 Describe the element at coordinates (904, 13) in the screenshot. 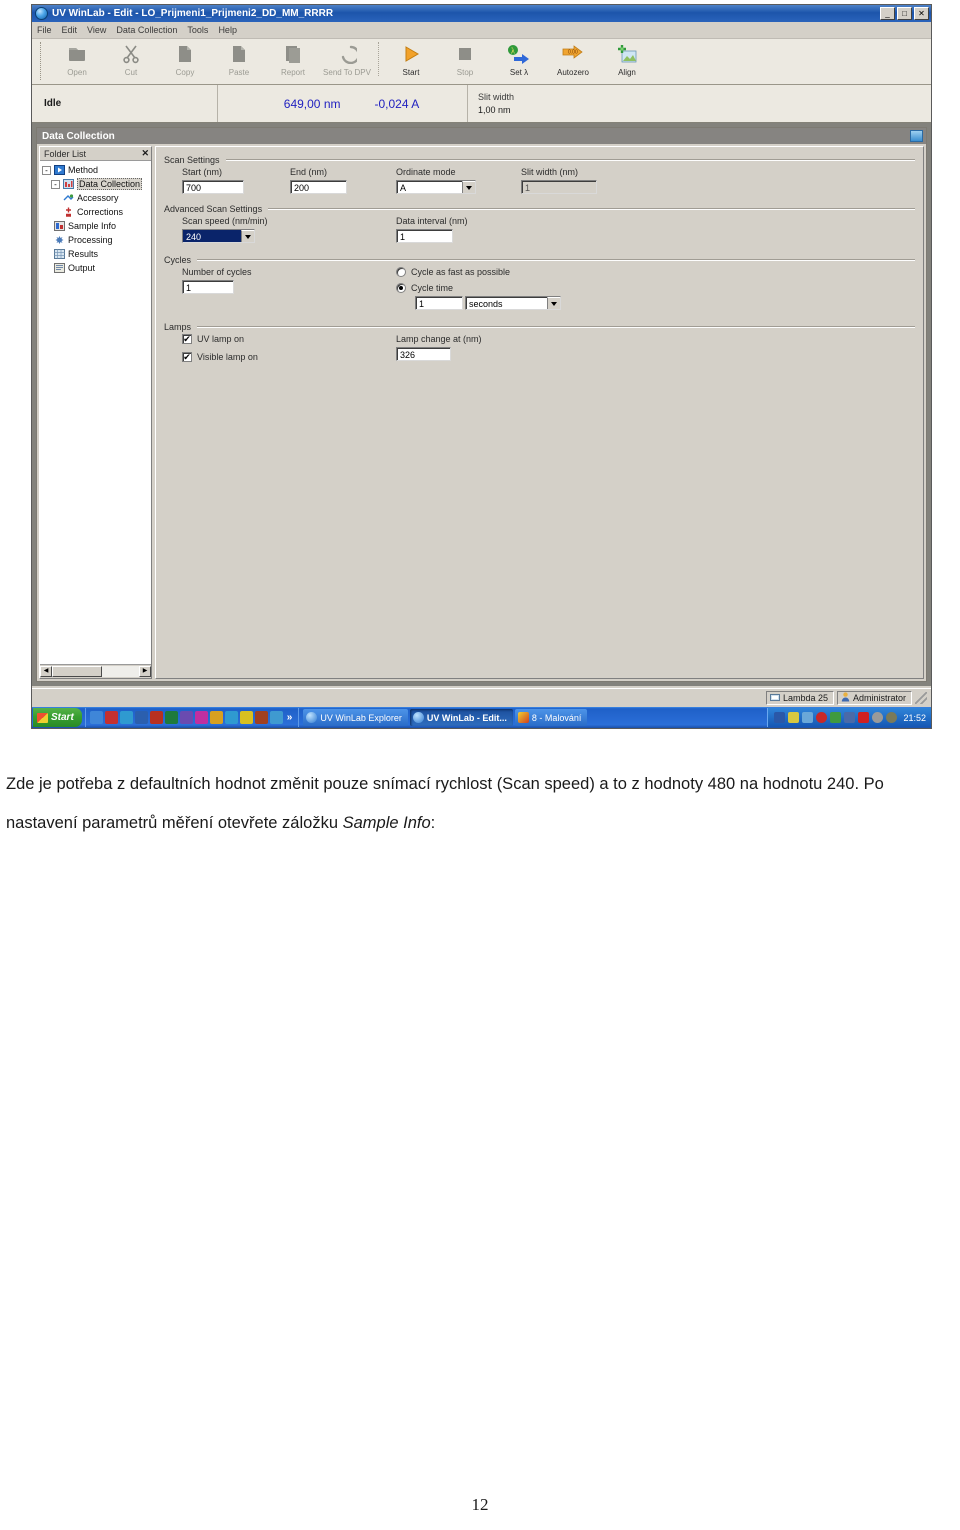

I see `maximize-button: □` at that location.